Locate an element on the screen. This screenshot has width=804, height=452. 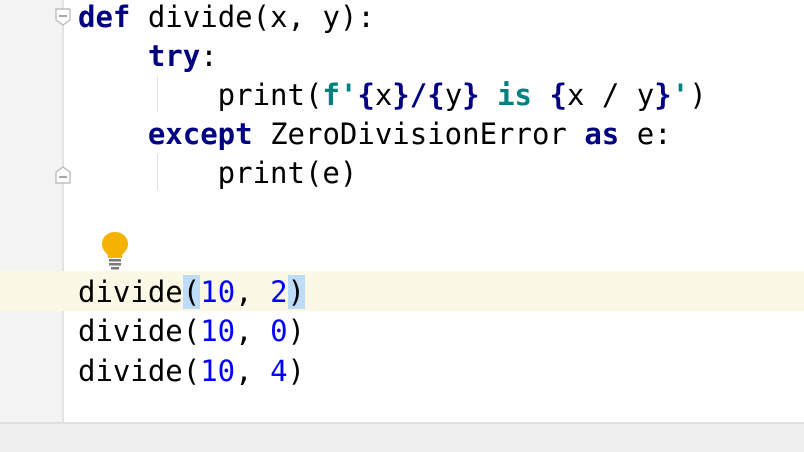
code-line: divide(10, 2) is located at coordinates (192, 292).